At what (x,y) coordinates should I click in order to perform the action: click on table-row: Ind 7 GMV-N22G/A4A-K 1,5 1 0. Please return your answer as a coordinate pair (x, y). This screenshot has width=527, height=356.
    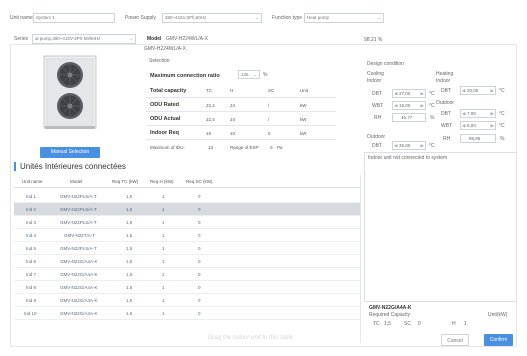
    Looking at the image, I should click on (187, 274).